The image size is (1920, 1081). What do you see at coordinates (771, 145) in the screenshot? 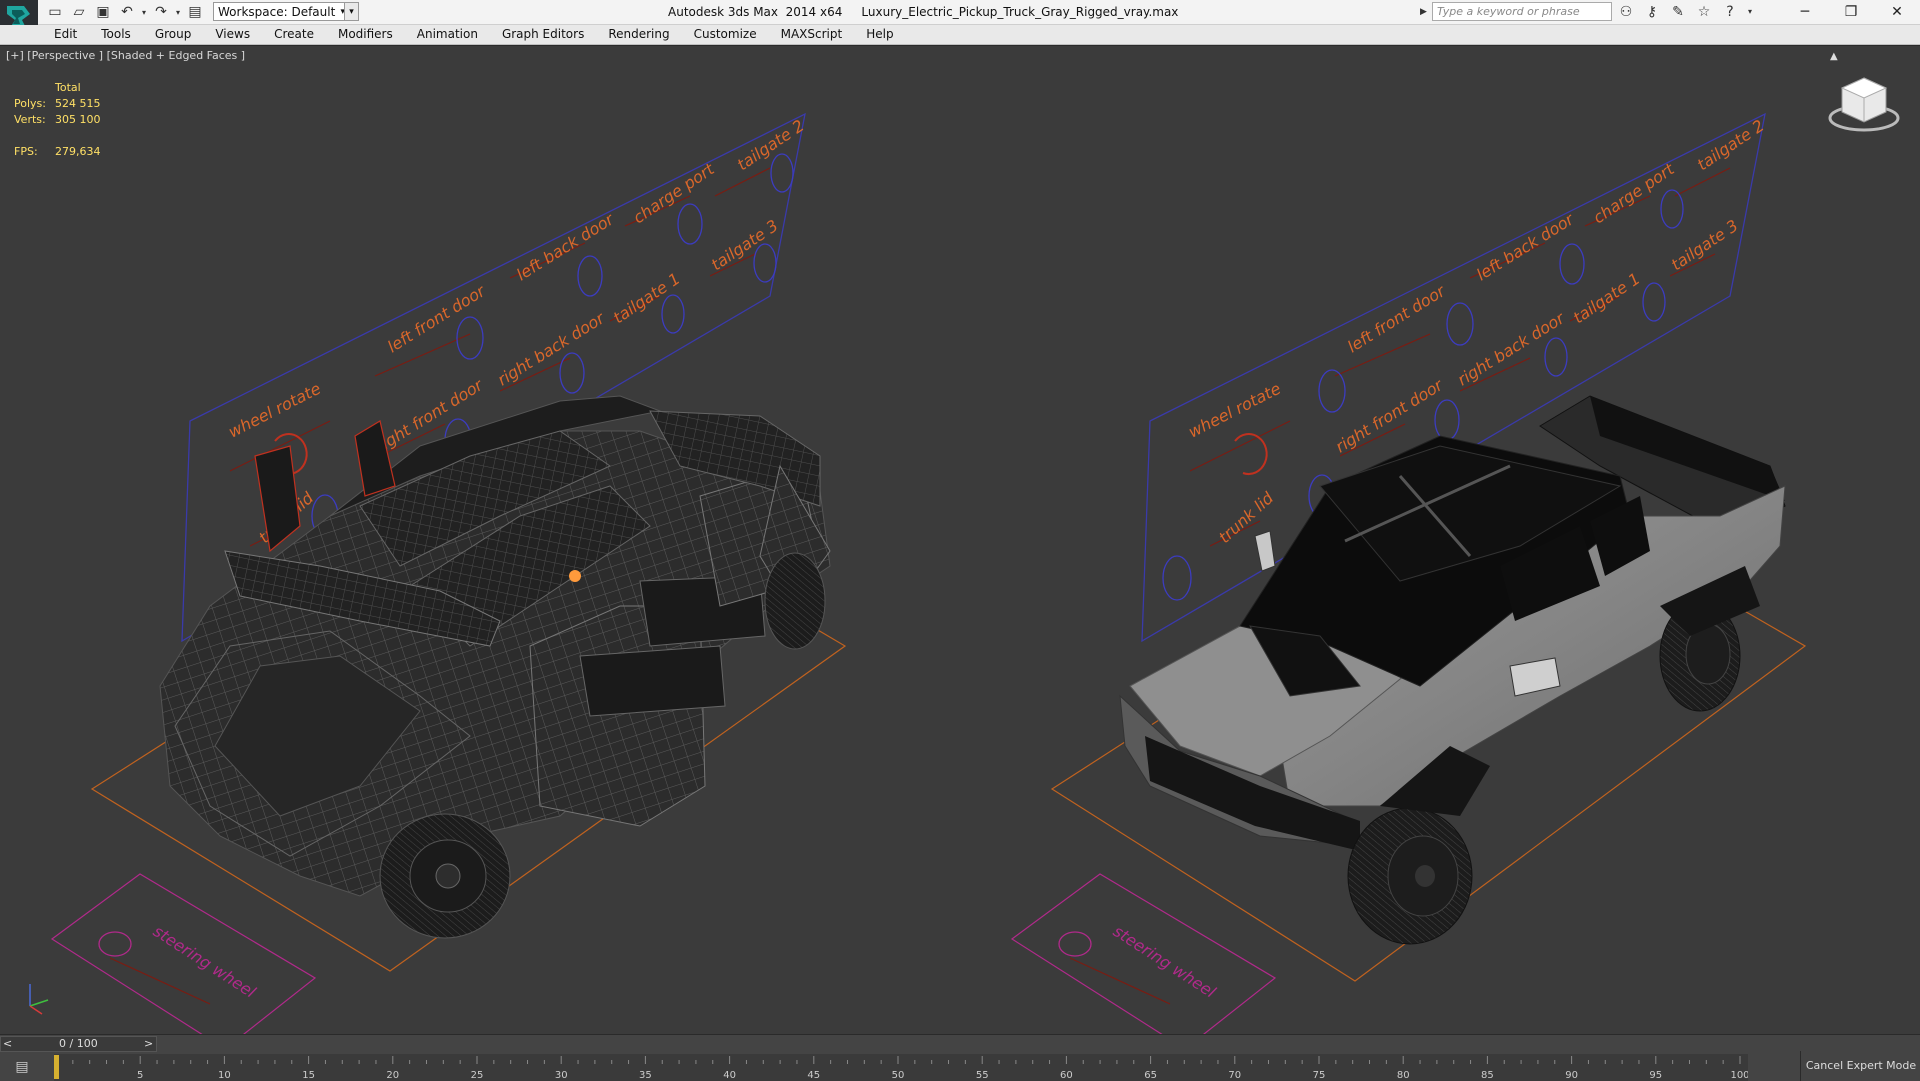
I see `rig-label-tailgate-2-left: tailgate 2` at bounding box center [771, 145].